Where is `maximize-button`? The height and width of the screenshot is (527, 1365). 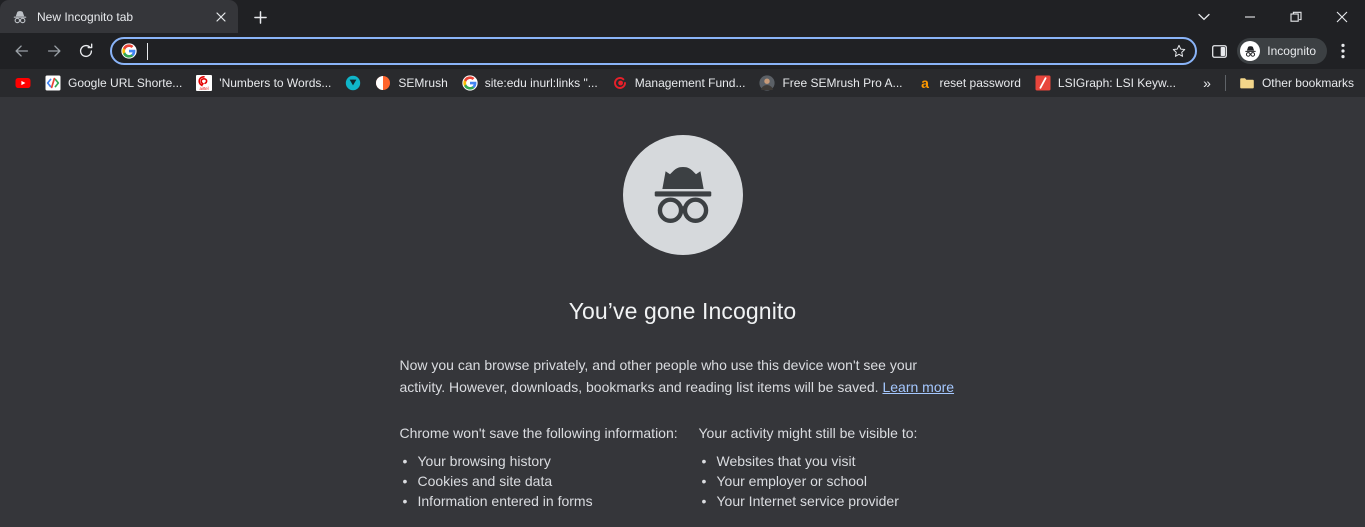
maximize-button is located at coordinates (1296, 16).